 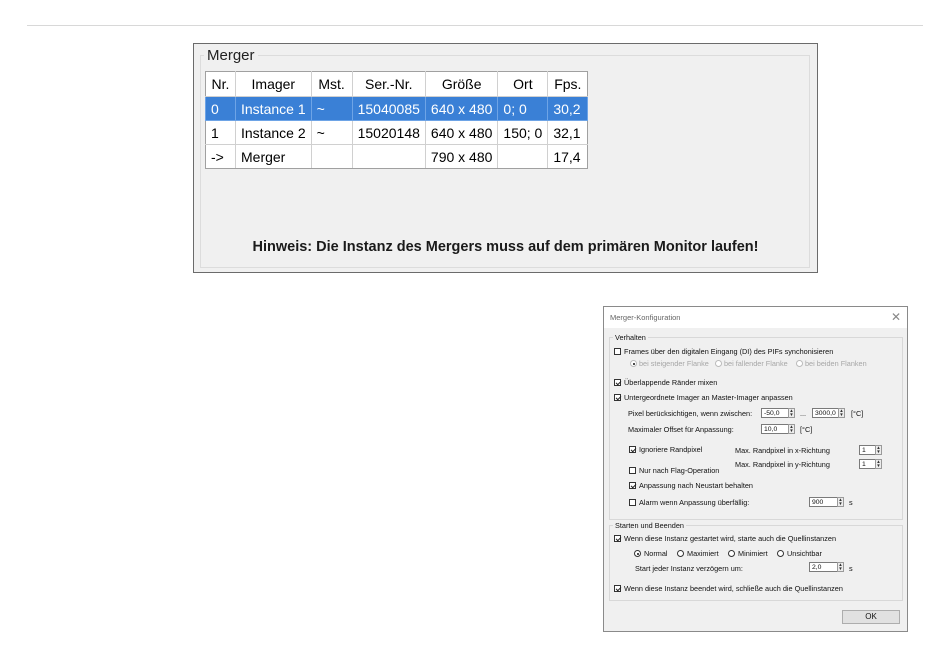 I want to click on keep-after-restart-checkbox, so click(x=632, y=485).